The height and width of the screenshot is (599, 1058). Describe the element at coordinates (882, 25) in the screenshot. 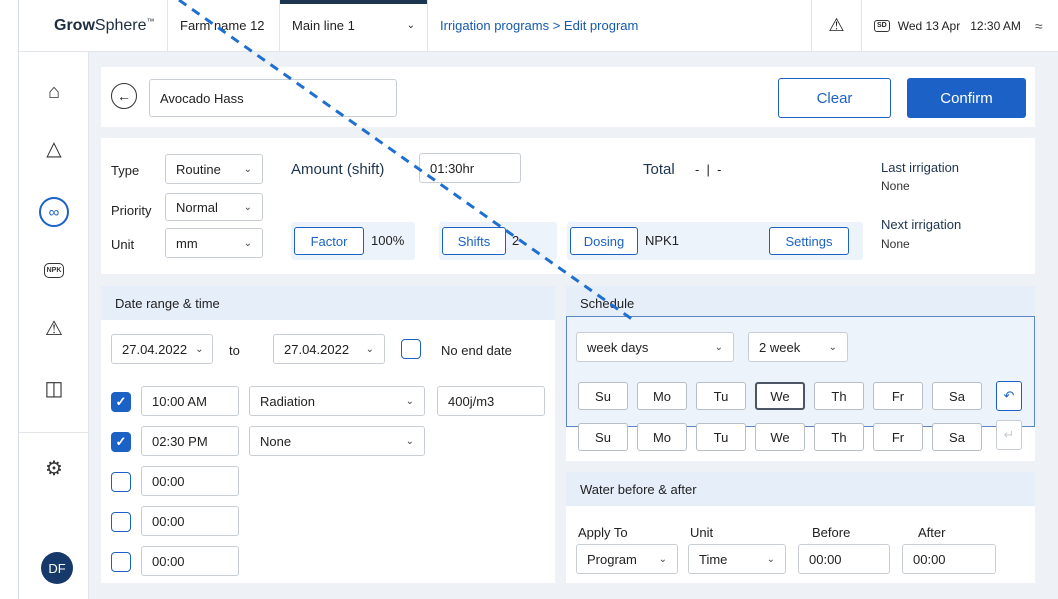

I see `sd-card-icon: SD` at that location.